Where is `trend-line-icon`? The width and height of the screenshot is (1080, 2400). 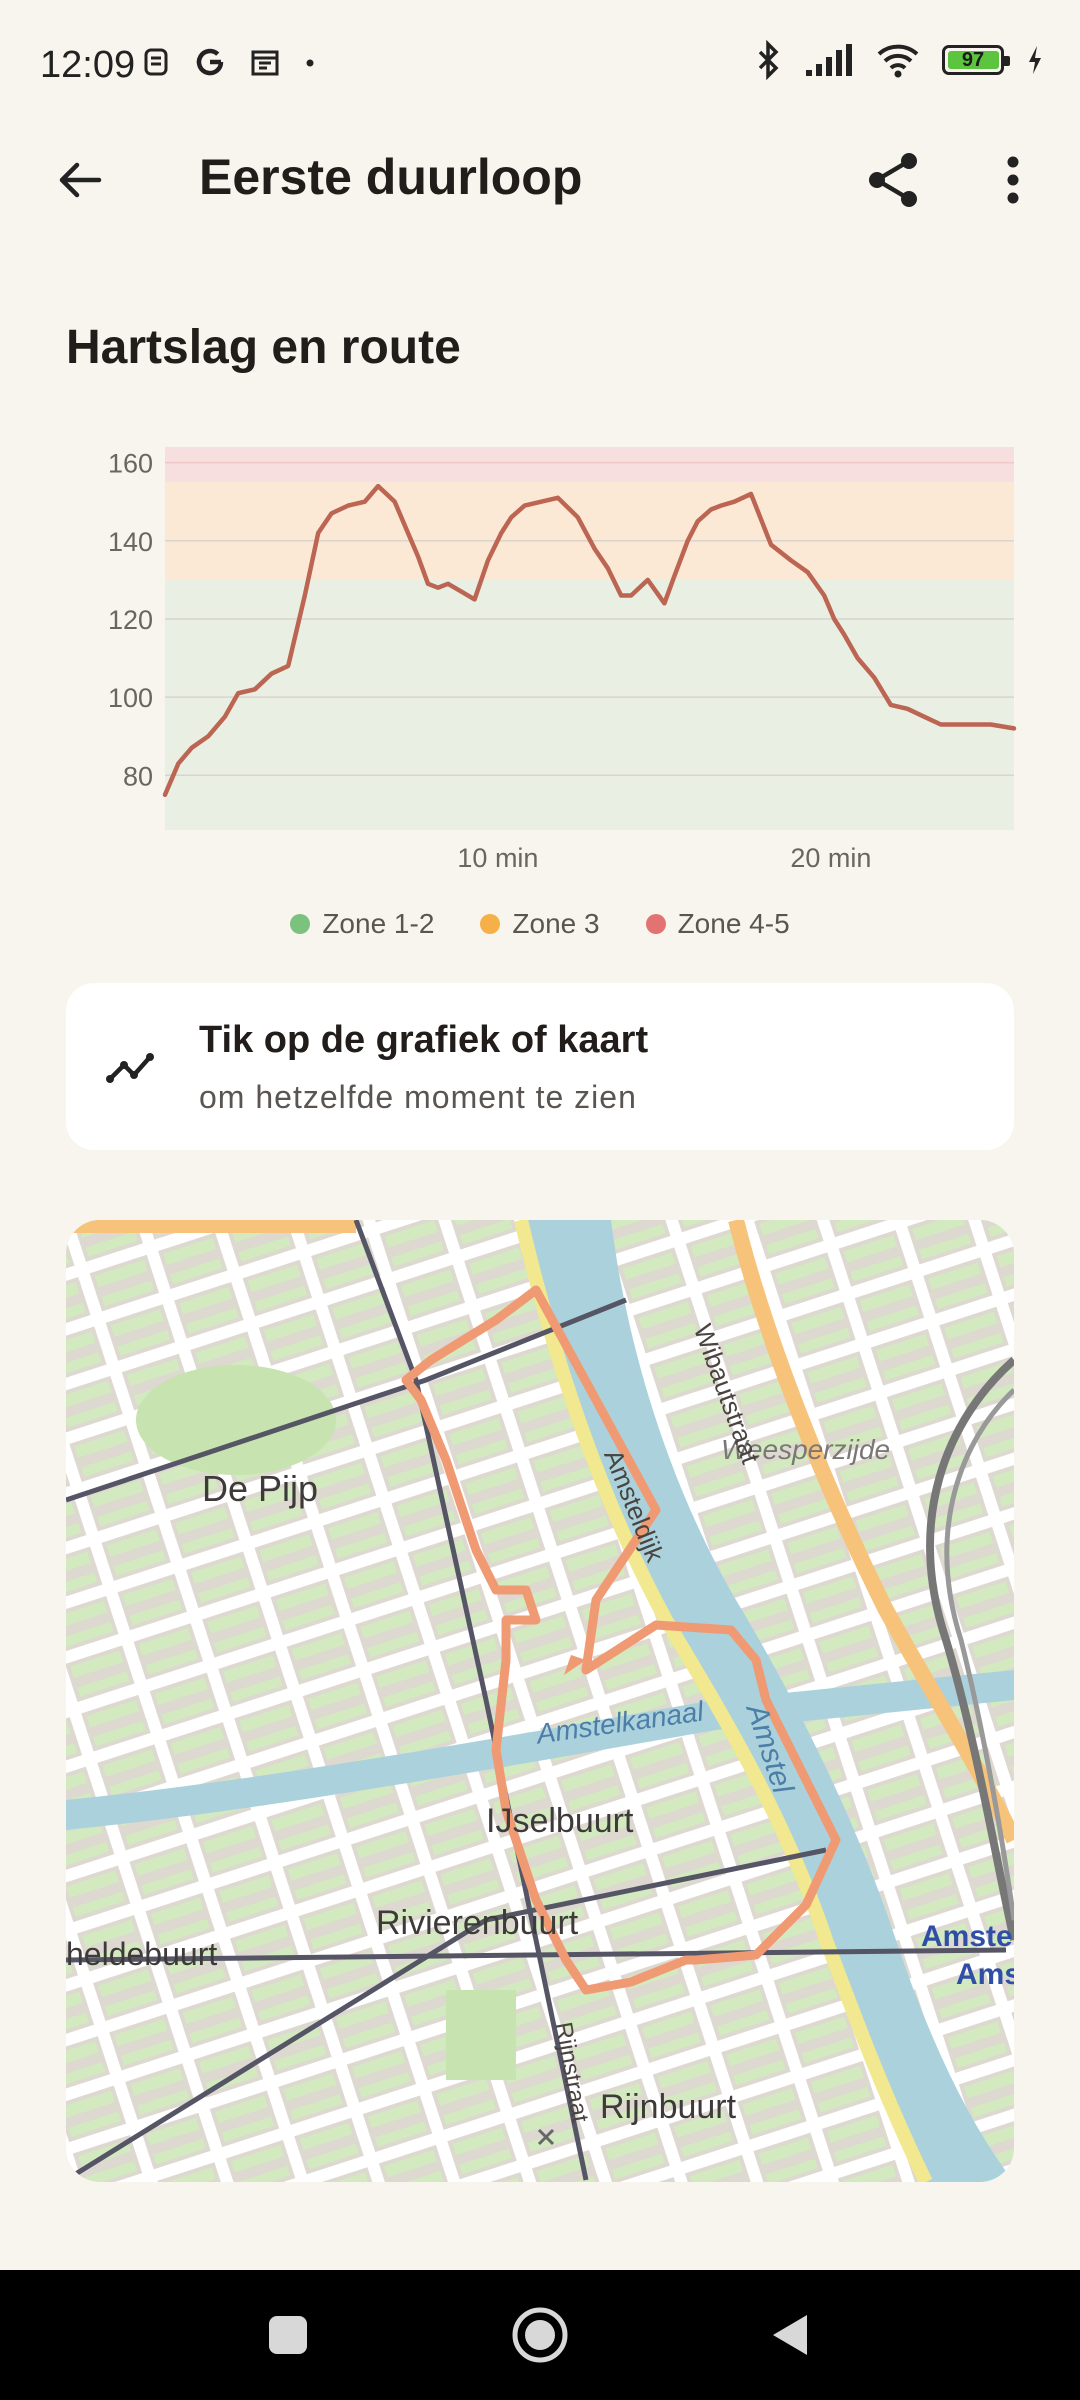 trend-line-icon is located at coordinates (130, 1068).